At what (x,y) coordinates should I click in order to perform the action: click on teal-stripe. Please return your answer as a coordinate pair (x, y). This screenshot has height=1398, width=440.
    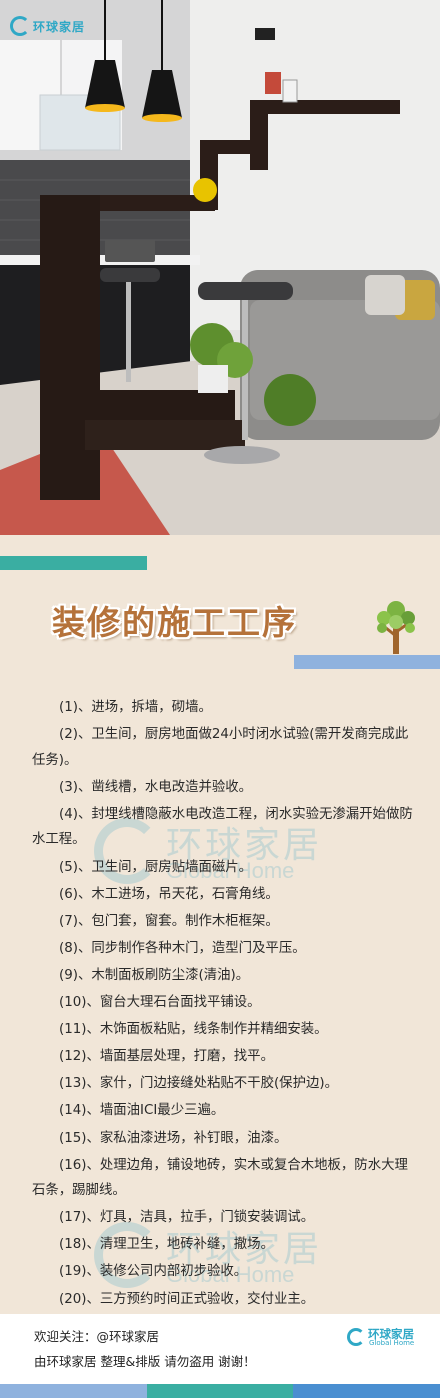
    Looking at the image, I should click on (73, 563).